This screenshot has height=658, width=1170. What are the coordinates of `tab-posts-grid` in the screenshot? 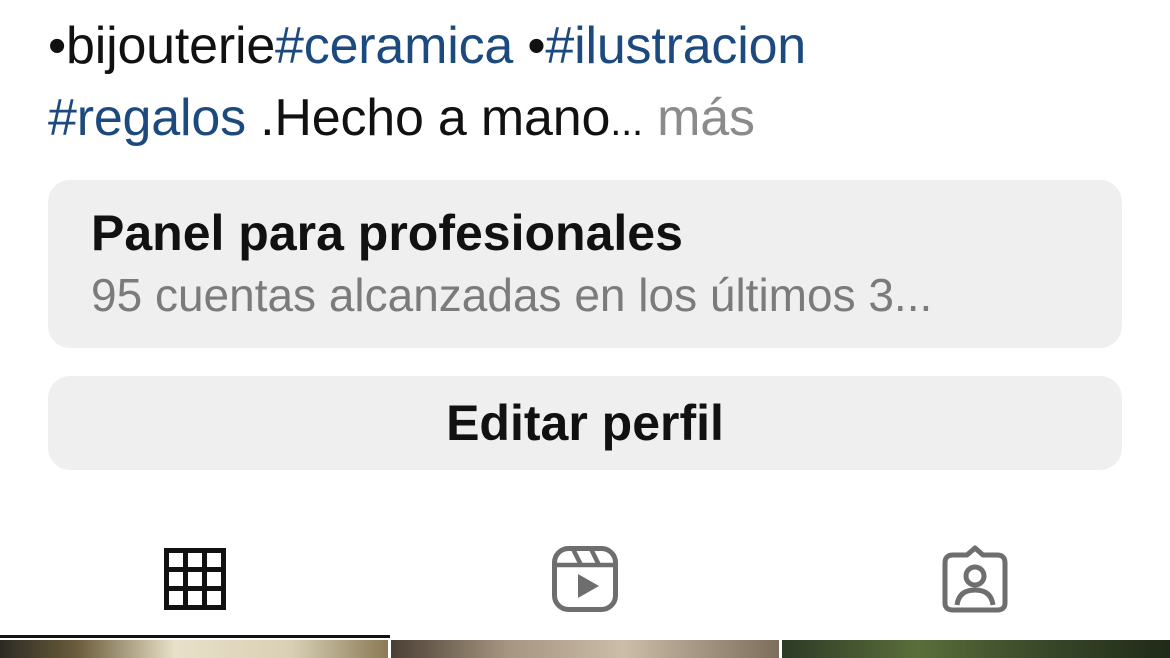 It's located at (195, 579).